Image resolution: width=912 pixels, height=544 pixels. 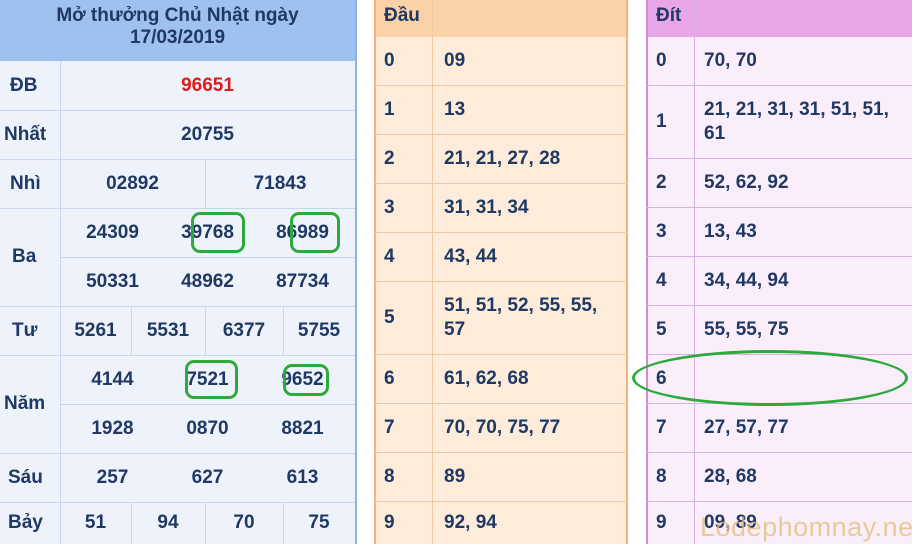 I want to click on prize-ba-value: 50331, so click(x=112, y=281).